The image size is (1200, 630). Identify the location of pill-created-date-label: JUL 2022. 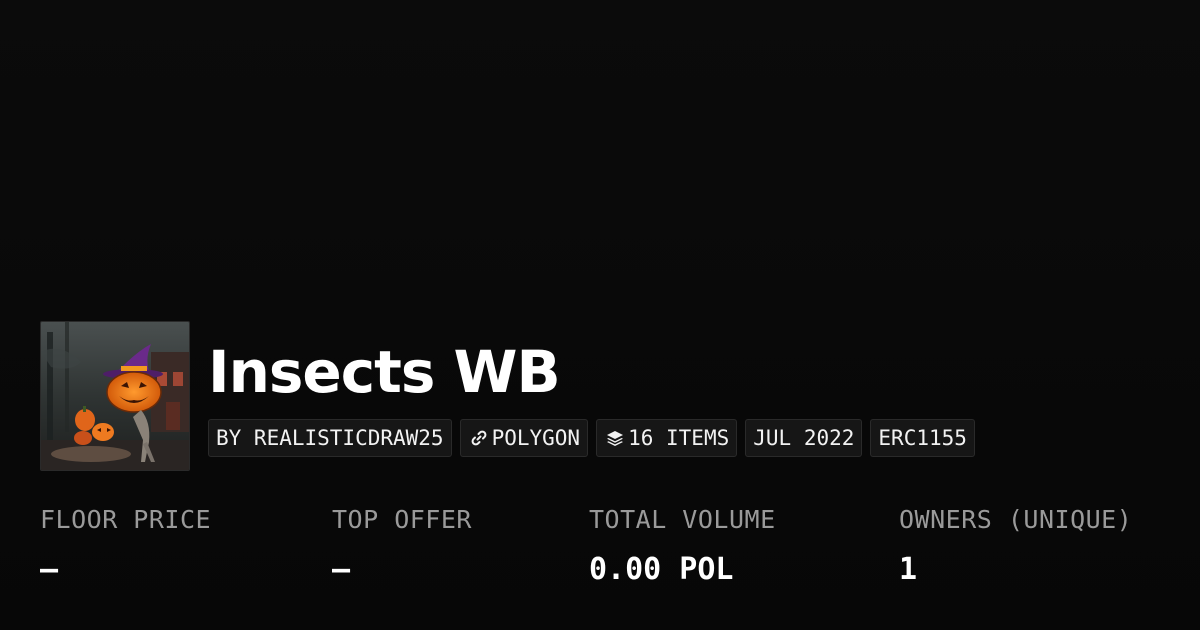
(804, 438).